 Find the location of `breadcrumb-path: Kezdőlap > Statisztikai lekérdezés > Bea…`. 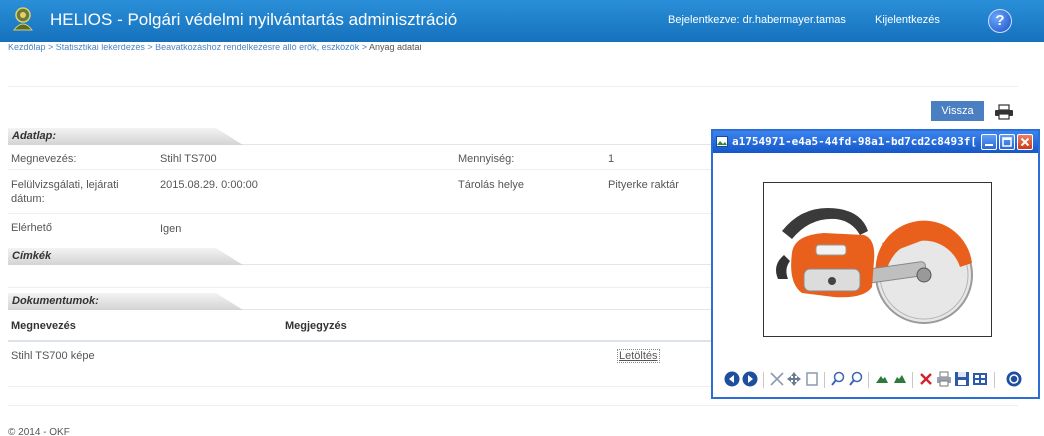

breadcrumb-path: Kezdőlap > Statisztikai lekérdezés > Bea… is located at coordinates (188, 48).